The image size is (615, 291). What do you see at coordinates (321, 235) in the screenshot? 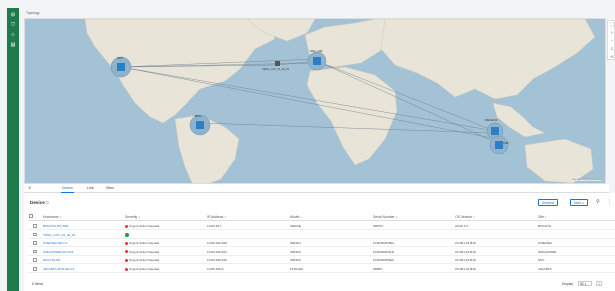
I see `table-row: TRIAL_LOC_01_02_01` at bounding box center [321, 235].